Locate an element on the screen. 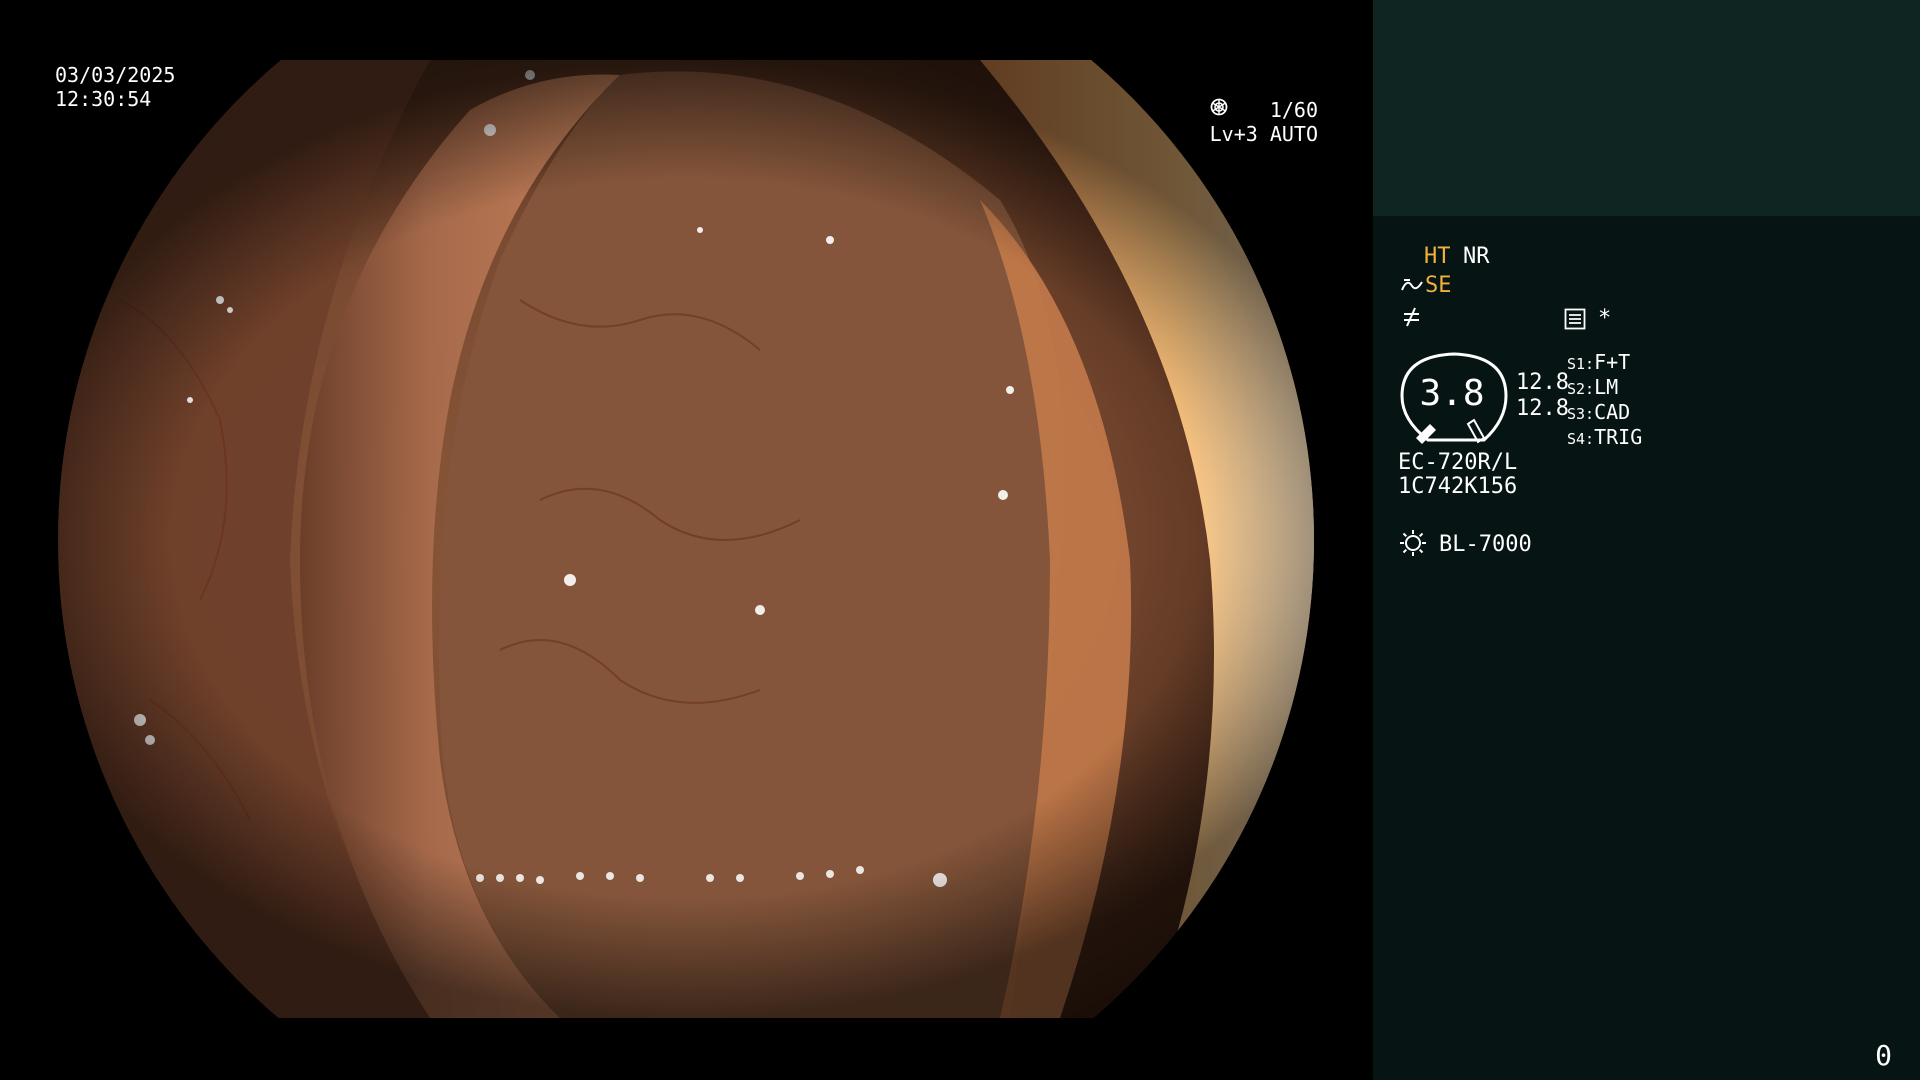 The height and width of the screenshot is (1080, 1920). switch-4-assignment: S4:TRIG is located at coordinates (1604, 438).